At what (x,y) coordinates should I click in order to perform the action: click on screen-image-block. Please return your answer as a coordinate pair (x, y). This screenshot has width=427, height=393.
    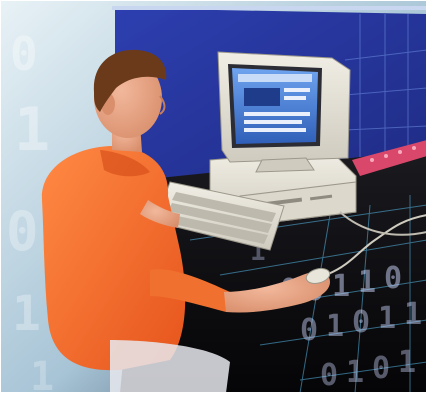
    Looking at the image, I should click on (262, 97).